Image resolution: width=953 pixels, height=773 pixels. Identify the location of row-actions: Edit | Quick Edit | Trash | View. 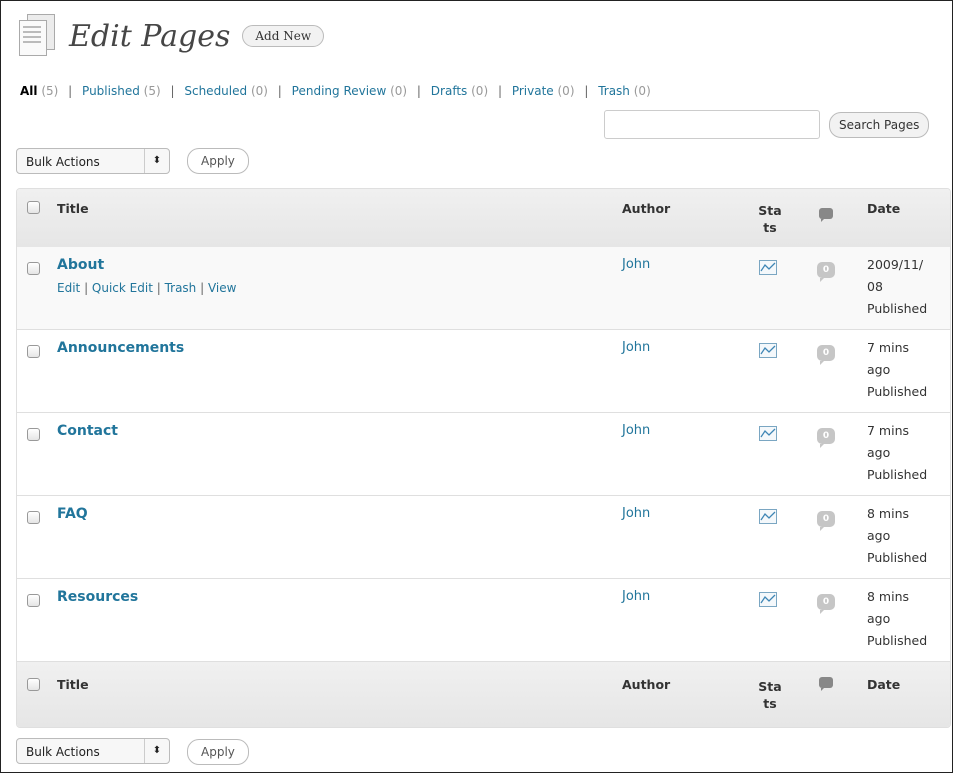
(147, 288).